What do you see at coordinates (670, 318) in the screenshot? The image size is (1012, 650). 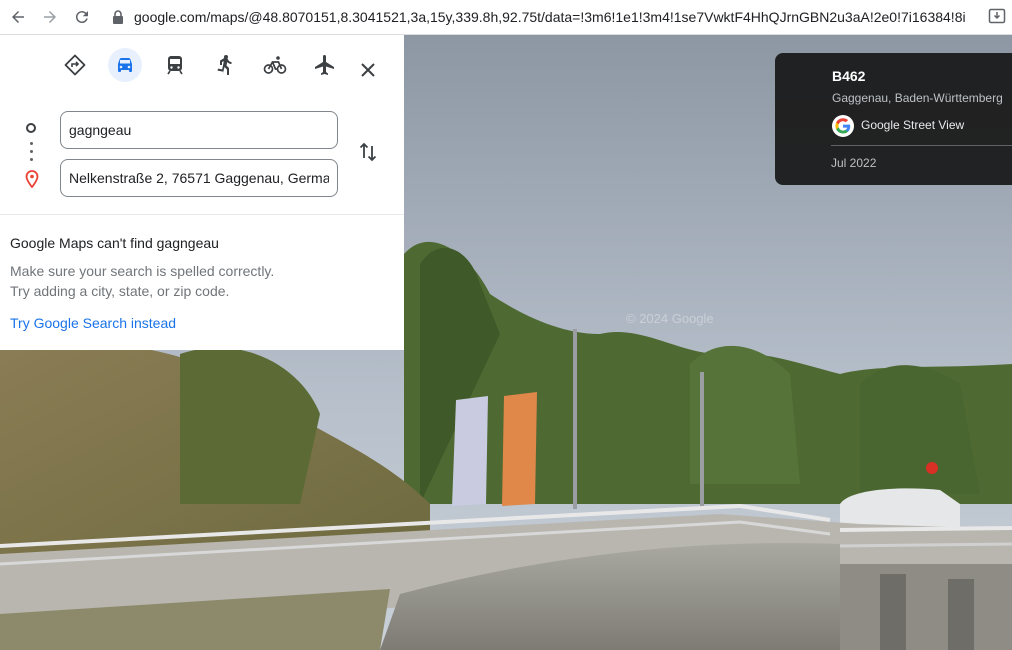 I see `imagery-watermark: © 2024 Google` at bounding box center [670, 318].